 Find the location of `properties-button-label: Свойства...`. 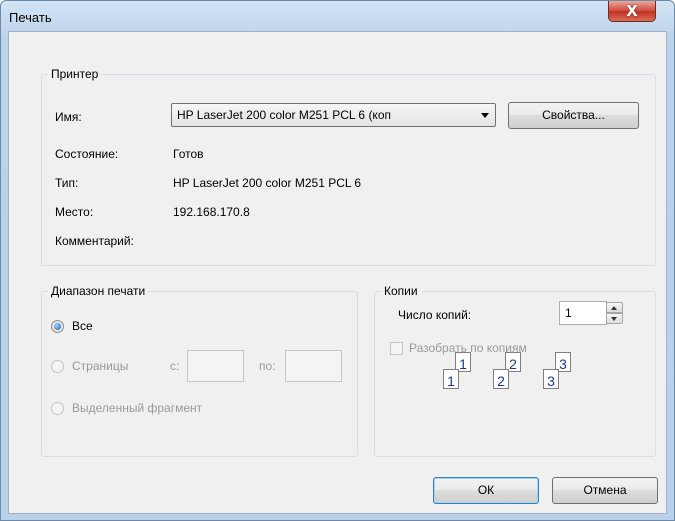

properties-button-label: Свойства... is located at coordinates (573, 115).